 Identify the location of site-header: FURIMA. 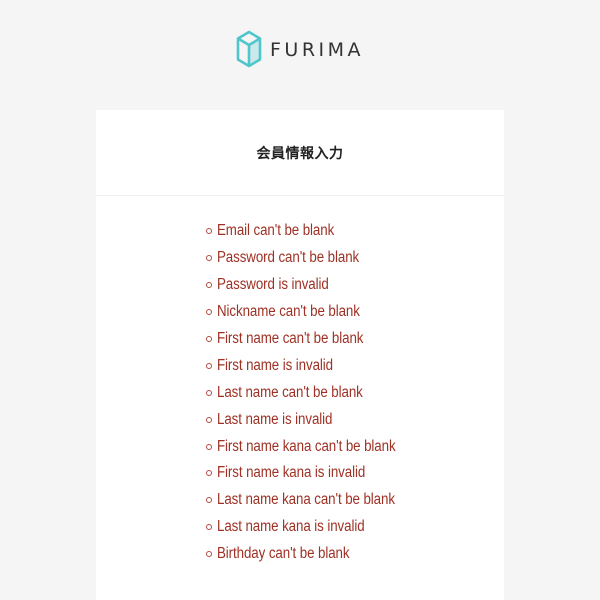
(300, 49).